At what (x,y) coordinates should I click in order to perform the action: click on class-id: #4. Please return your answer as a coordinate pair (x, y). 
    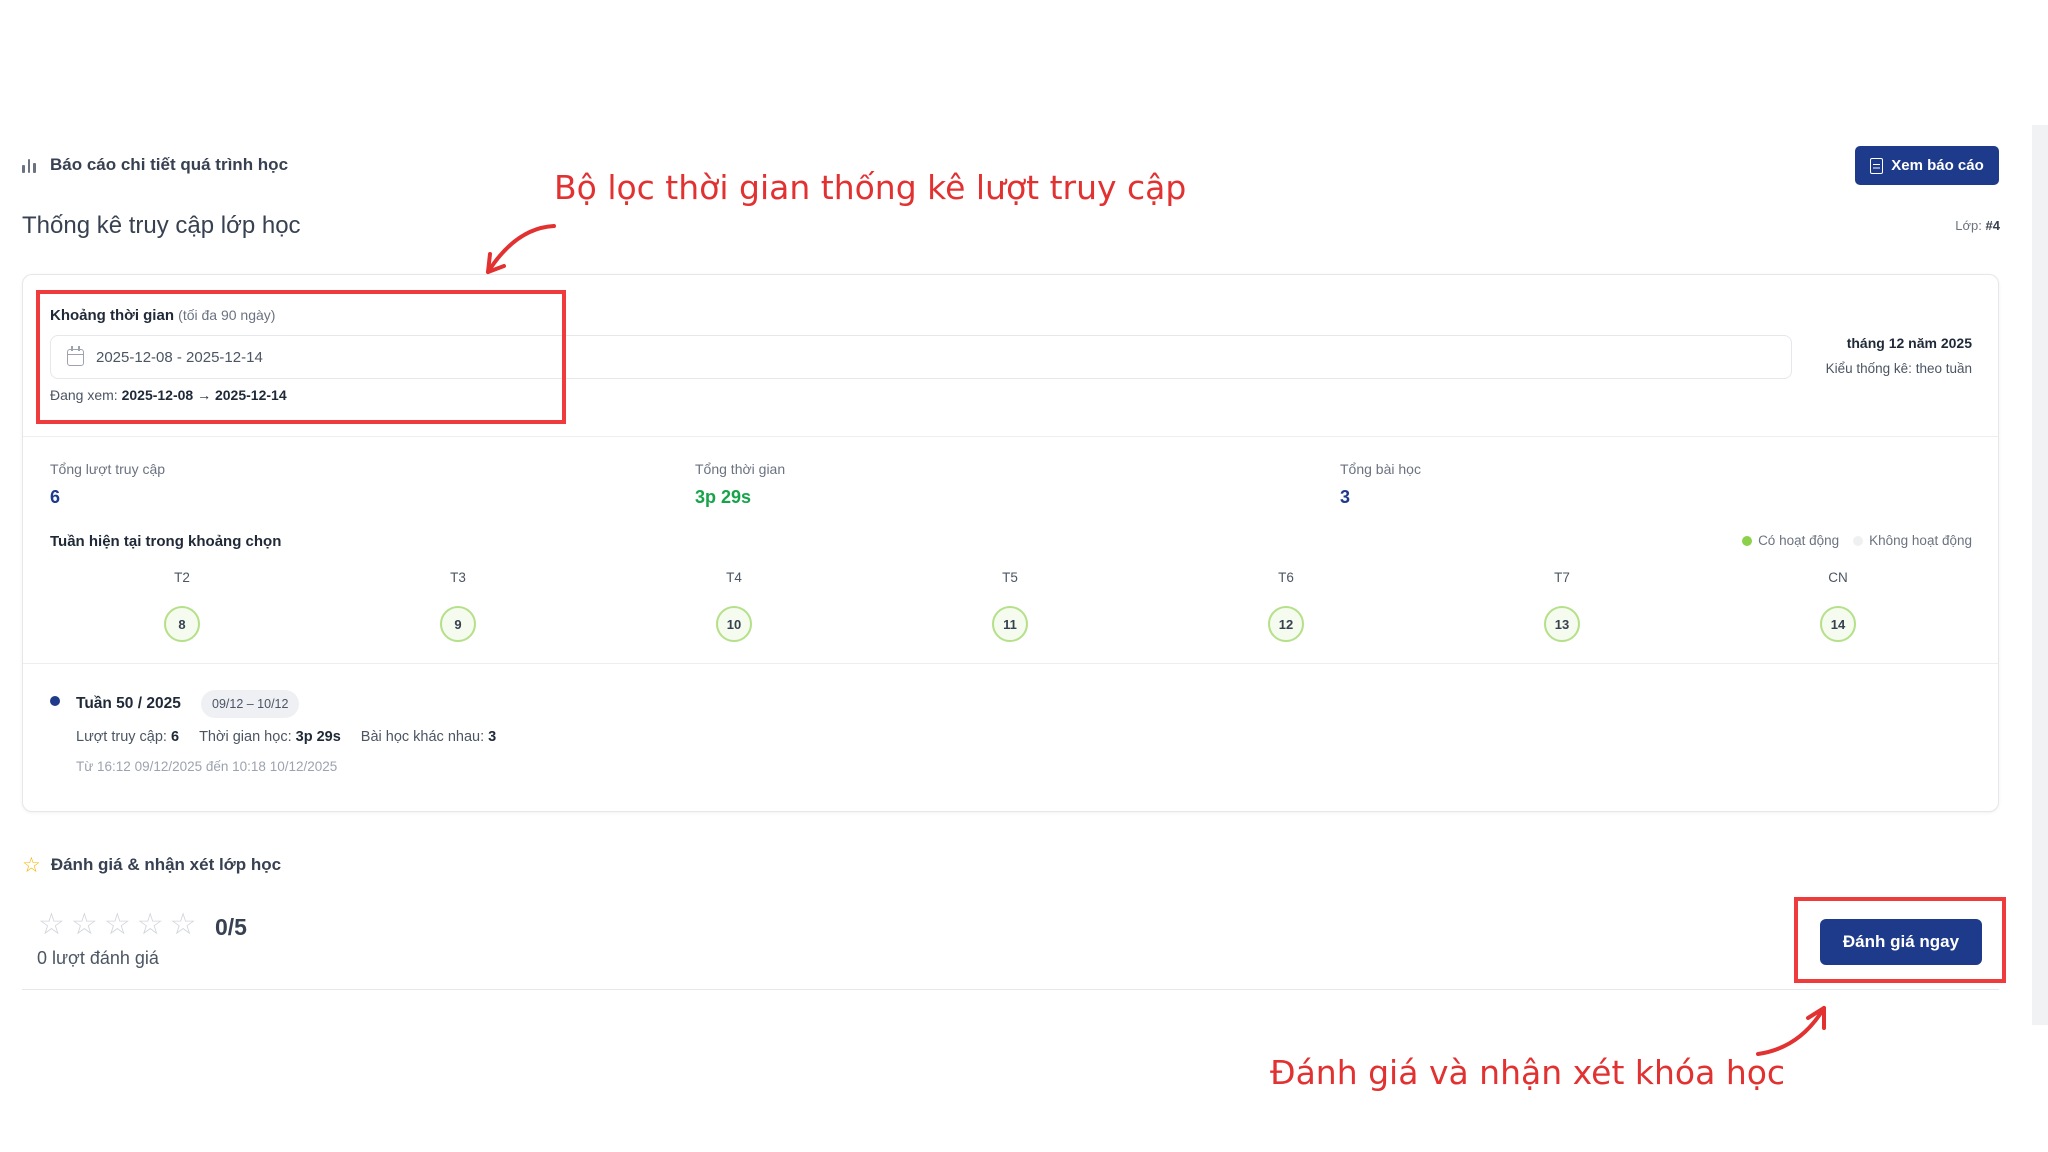
    Looking at the image, I should click on (1992, 225).